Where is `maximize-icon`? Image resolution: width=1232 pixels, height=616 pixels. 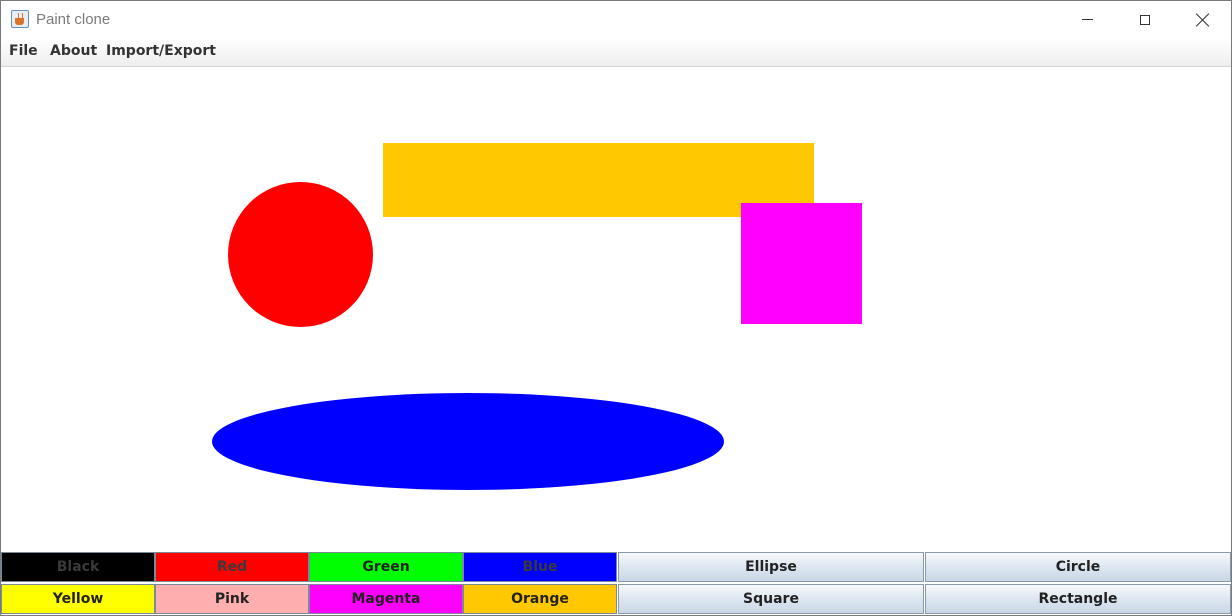 maximize-icon is located at coordinates (1145, 19).